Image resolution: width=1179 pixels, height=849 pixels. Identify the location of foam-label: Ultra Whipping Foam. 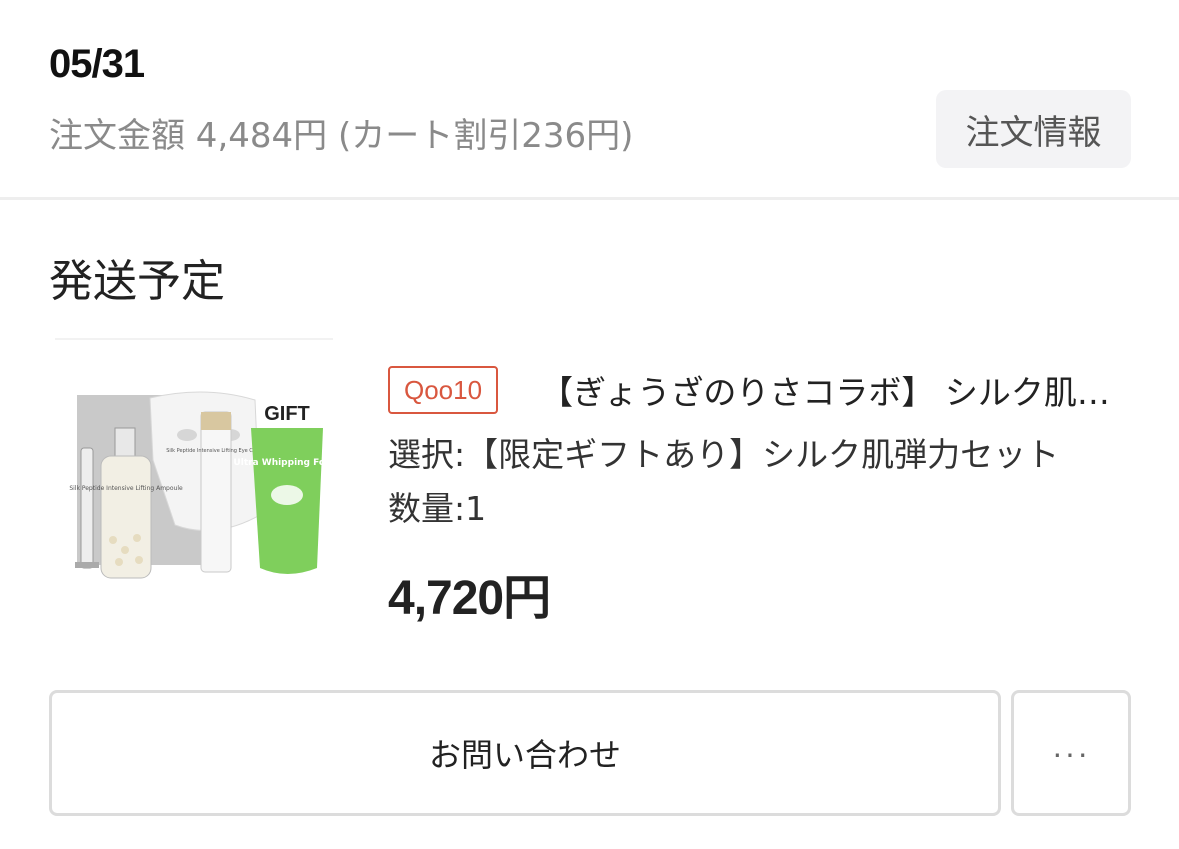
(283, 463).